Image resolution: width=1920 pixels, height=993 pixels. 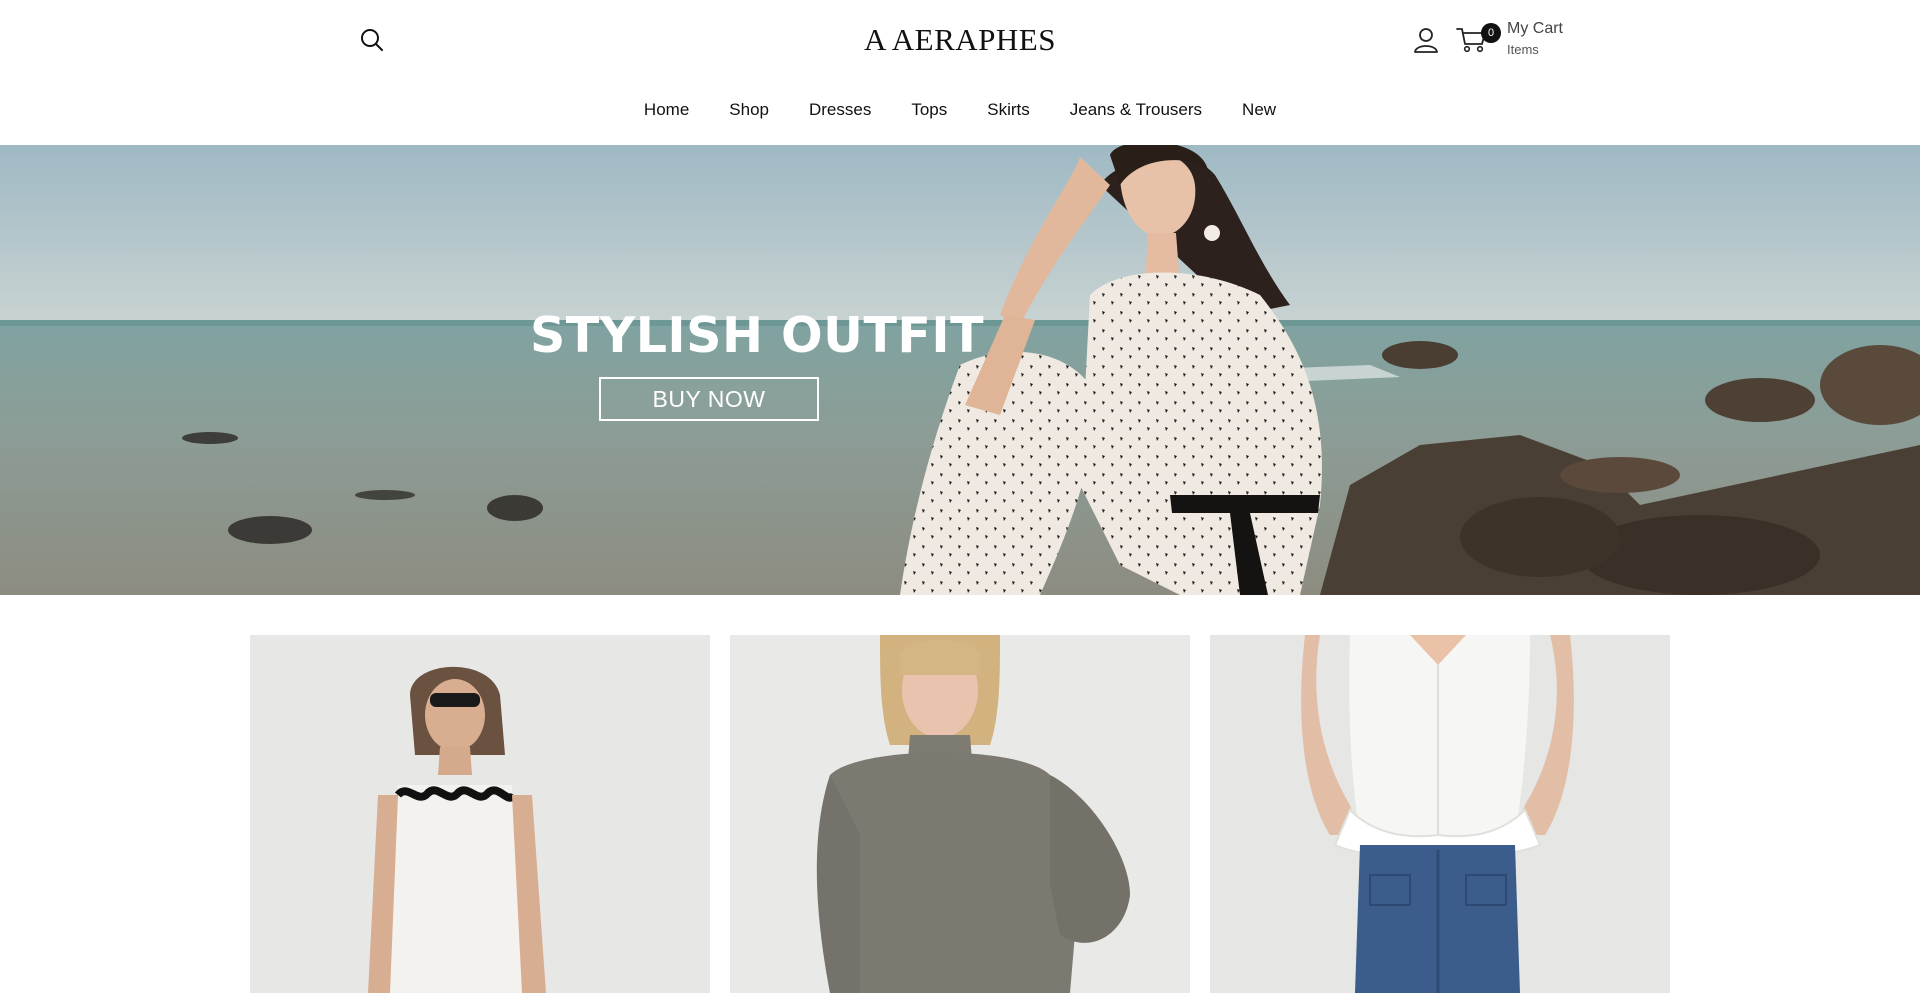 What do you see at coordinates (1259, 111) in the screenshot?
I see `nav-item-new: New` at bounding box center [1259, 111].